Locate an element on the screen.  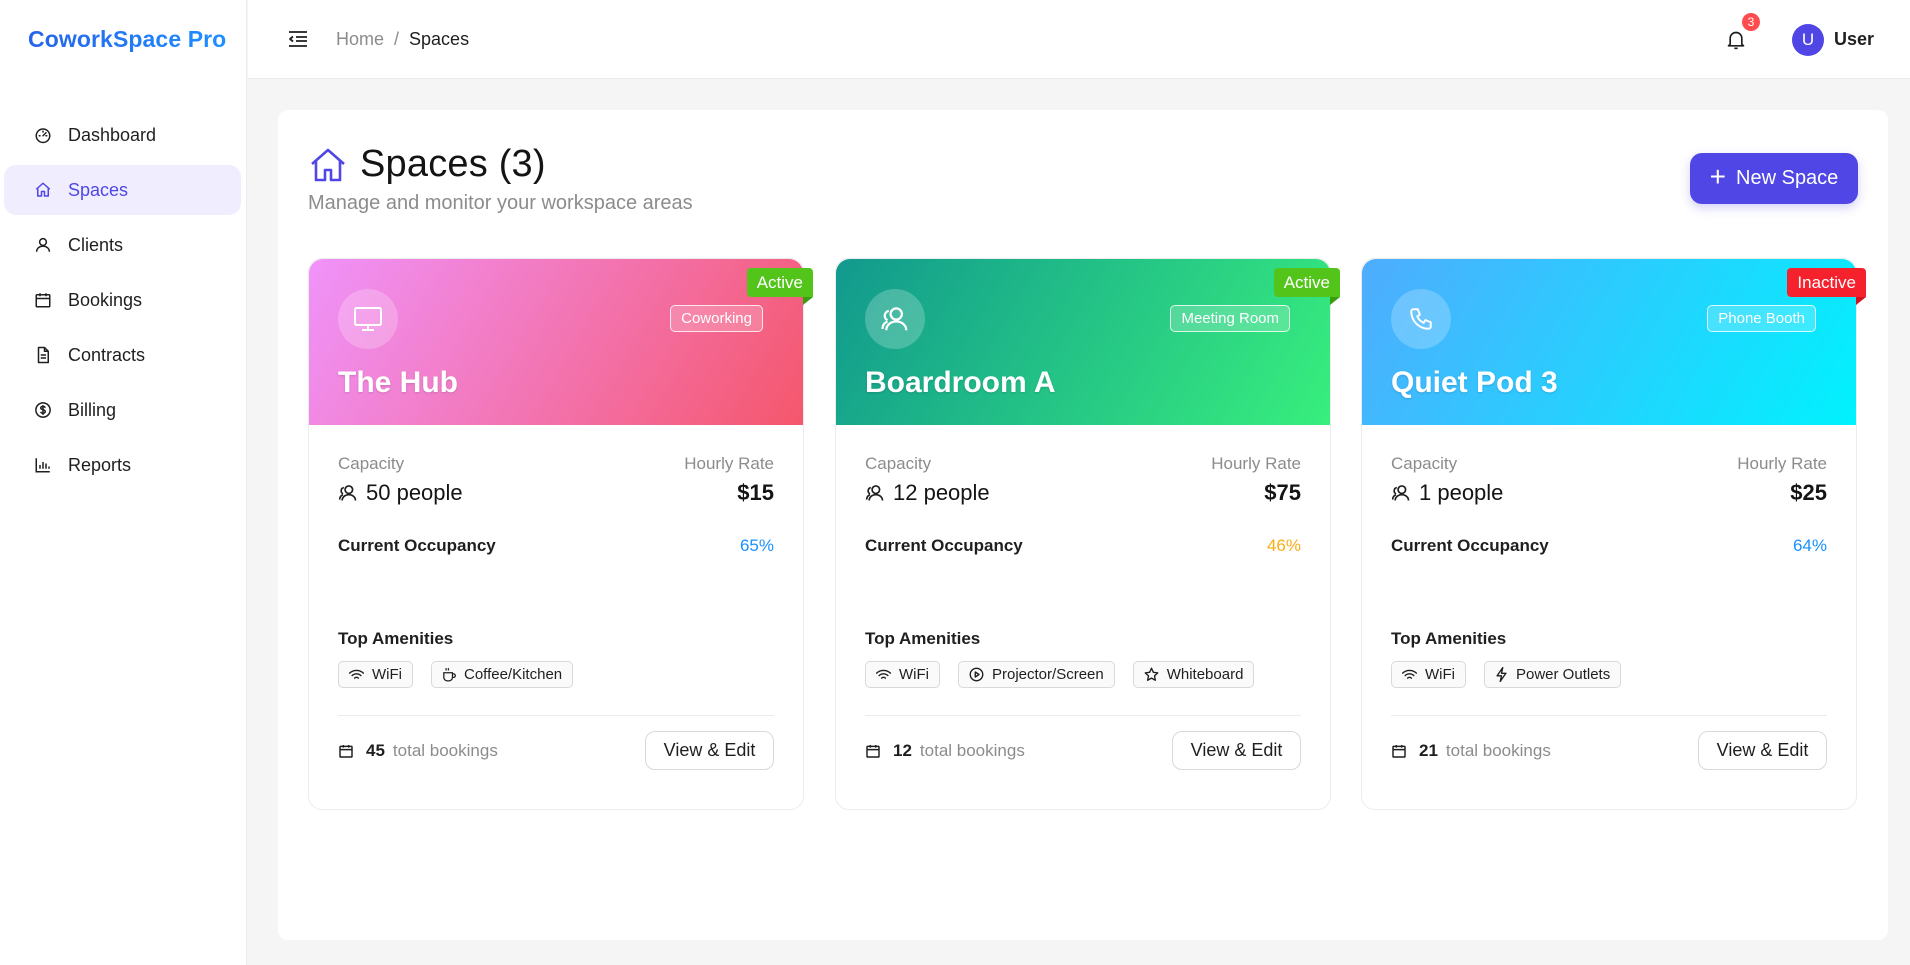
sidebar-item-clients: Clients is located at coordinates (122, 245).